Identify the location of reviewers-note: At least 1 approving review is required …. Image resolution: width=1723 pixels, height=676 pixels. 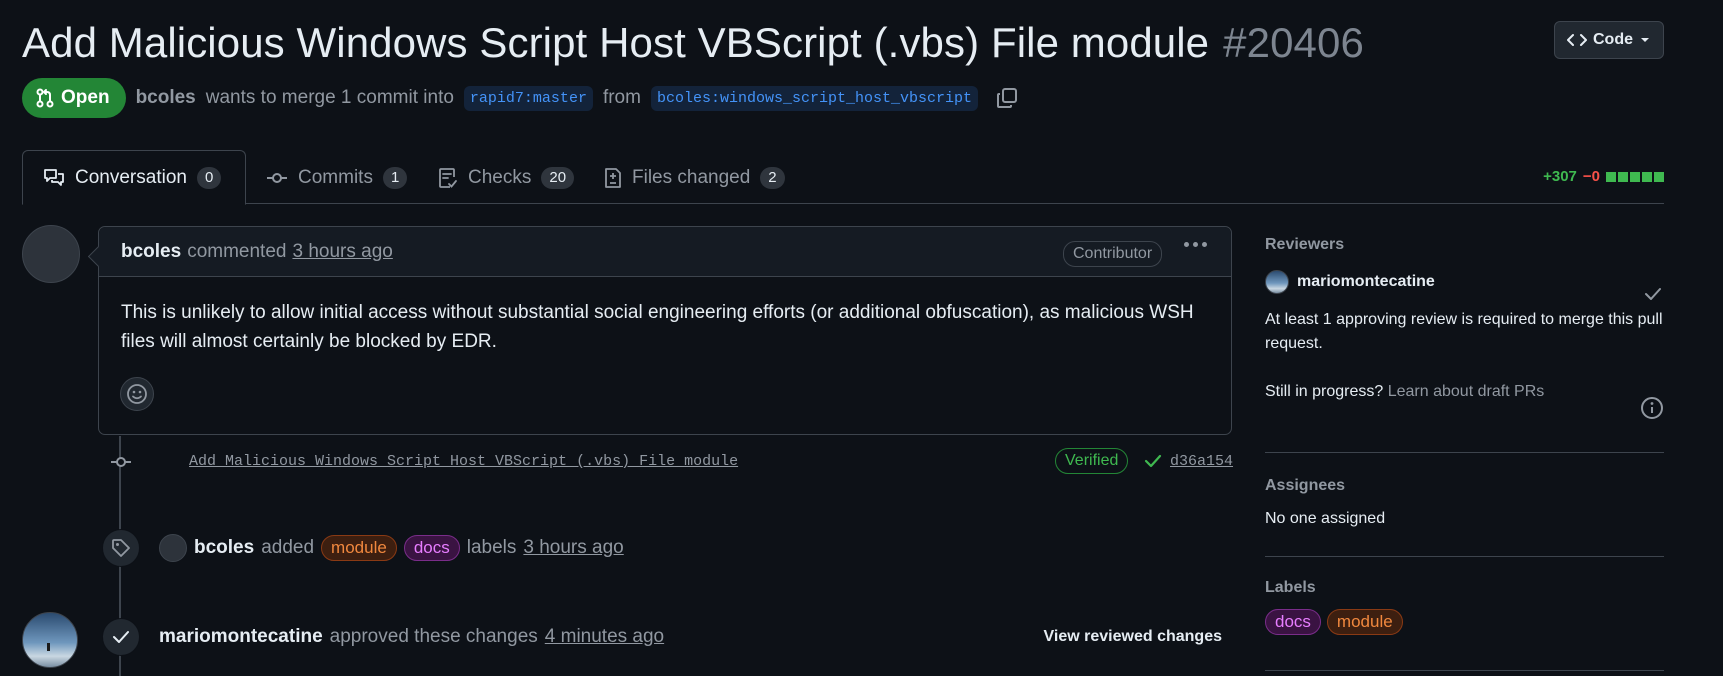
(1464, 331).